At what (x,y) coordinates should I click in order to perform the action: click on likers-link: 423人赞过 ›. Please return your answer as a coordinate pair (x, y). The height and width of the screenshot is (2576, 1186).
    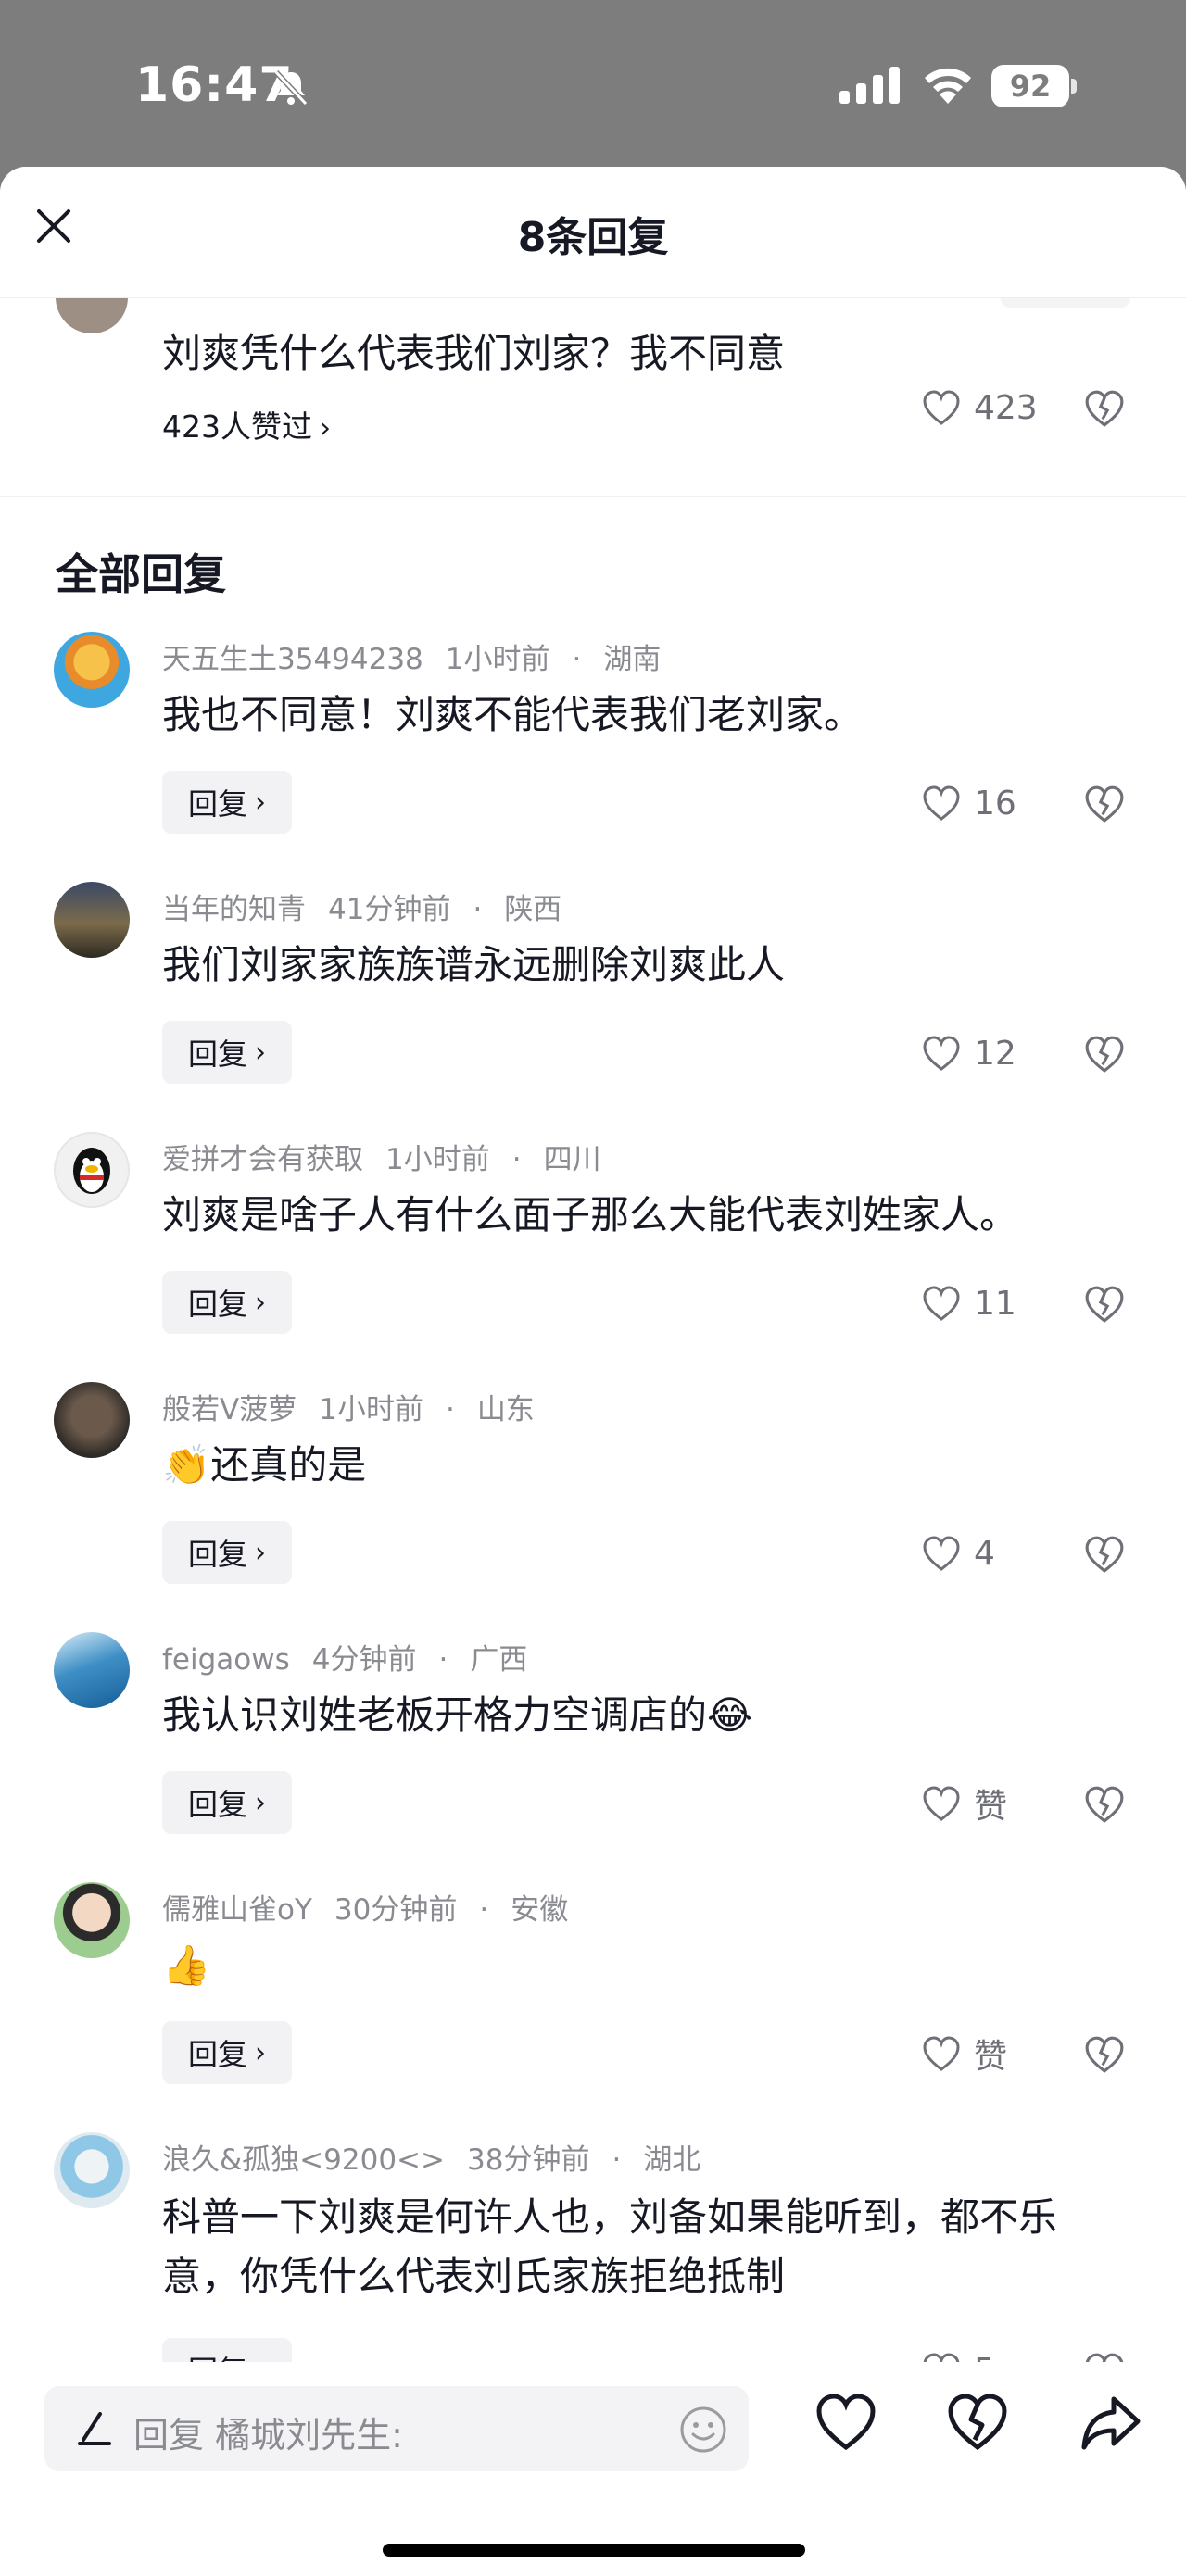
    Looking at the image, I should click on (246, 424).